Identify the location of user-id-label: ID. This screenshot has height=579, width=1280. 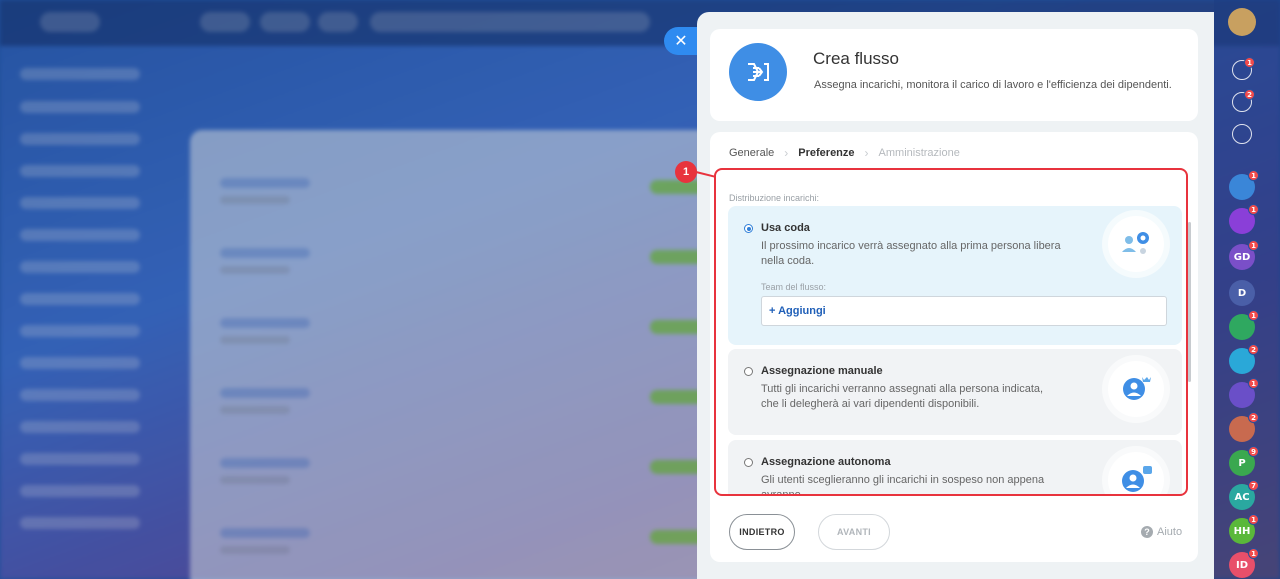
(1242, 565).